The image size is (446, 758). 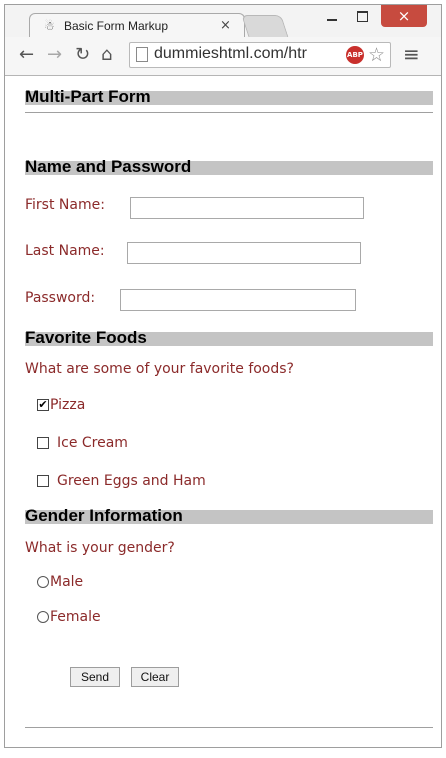 I want to click on male-label: Male, so click(x=67, y=582).